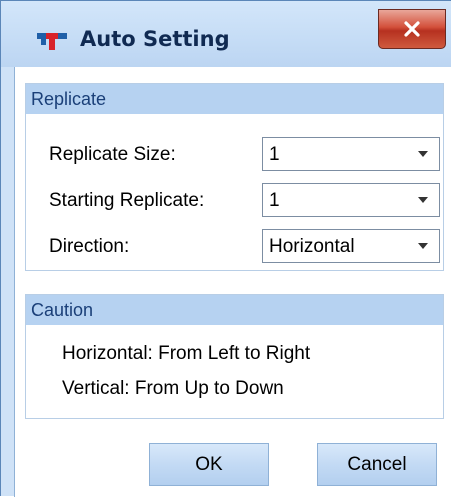 The image size is (451, 497). I want to click on direction-label: Direction:, so click(89, 246).